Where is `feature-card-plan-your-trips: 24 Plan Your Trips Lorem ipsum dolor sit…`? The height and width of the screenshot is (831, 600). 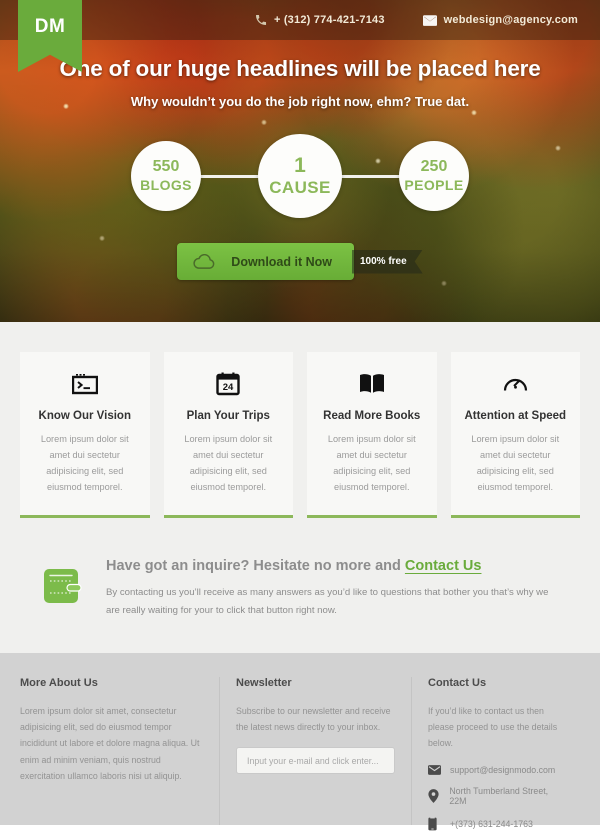
feature-card-plan-your-trips: 24 Plan Your Trips Lorem ipsum dolor sit… is located at coordinates (228, 435).